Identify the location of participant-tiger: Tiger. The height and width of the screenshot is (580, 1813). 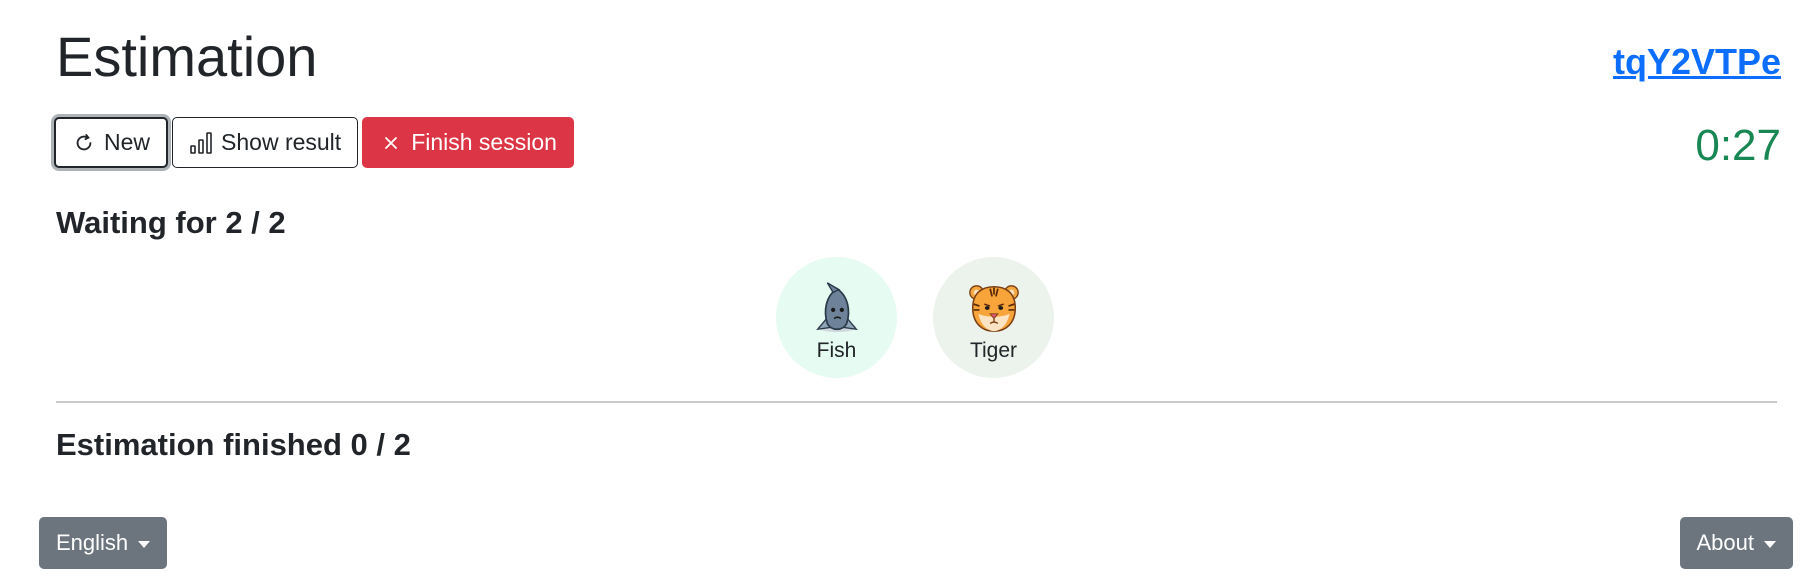
(993, 317).